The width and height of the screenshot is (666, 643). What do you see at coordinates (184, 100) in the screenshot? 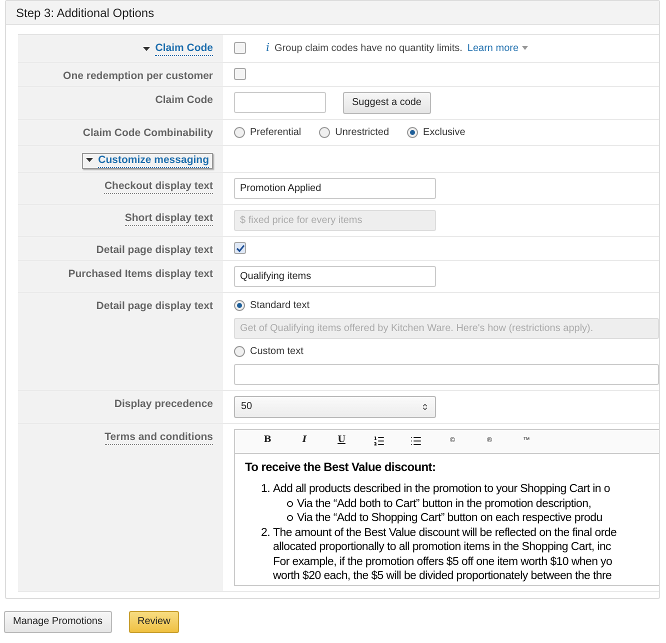
I see `field-label: Claim Code` at bounding box center [184, 100].